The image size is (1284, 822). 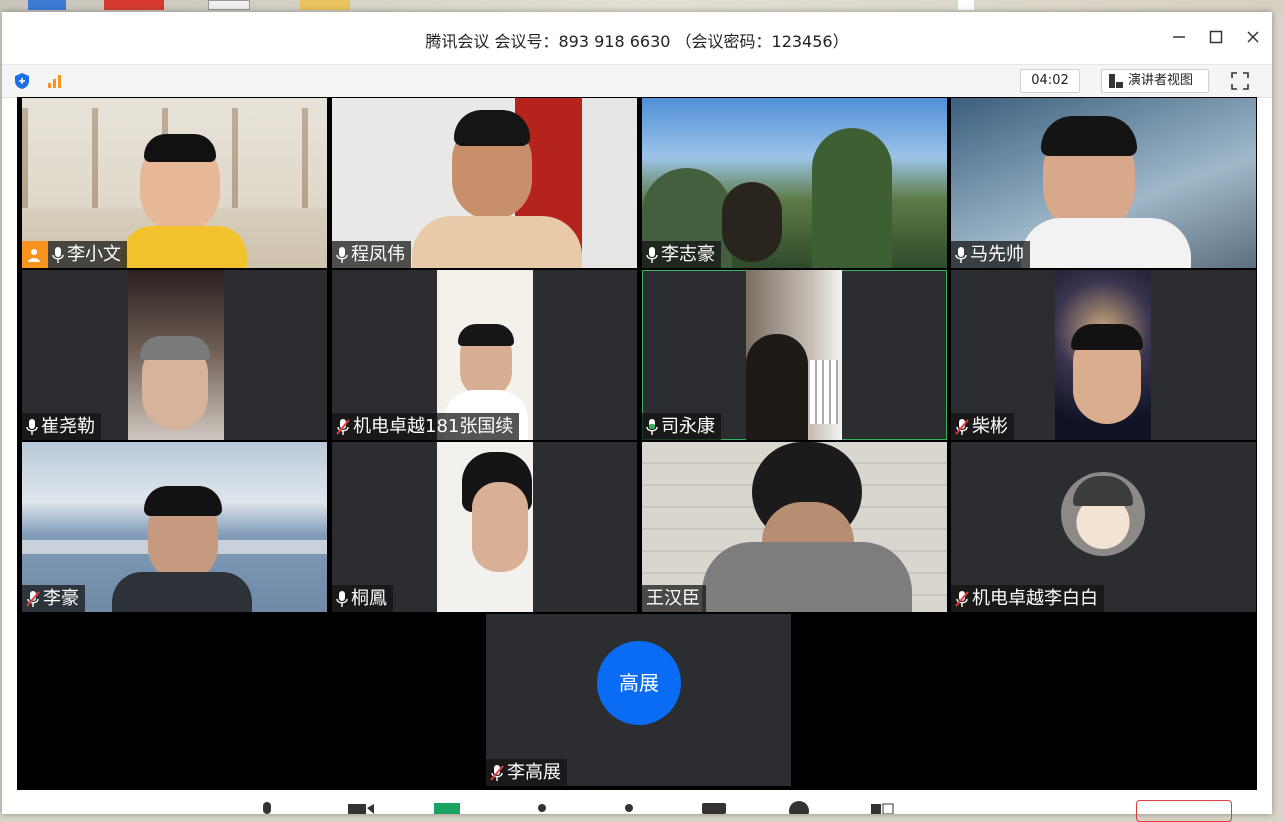 I want to click on close-icon, so click(x=1253, y=37).